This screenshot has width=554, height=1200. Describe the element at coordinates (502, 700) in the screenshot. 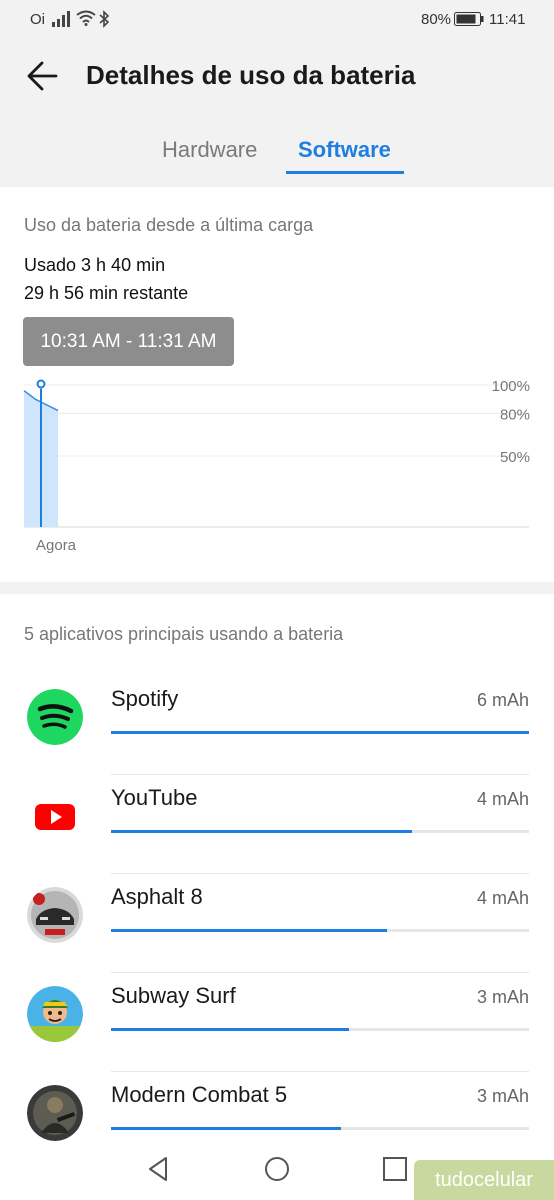

I see `app-usage: 6 mAh` at that location.